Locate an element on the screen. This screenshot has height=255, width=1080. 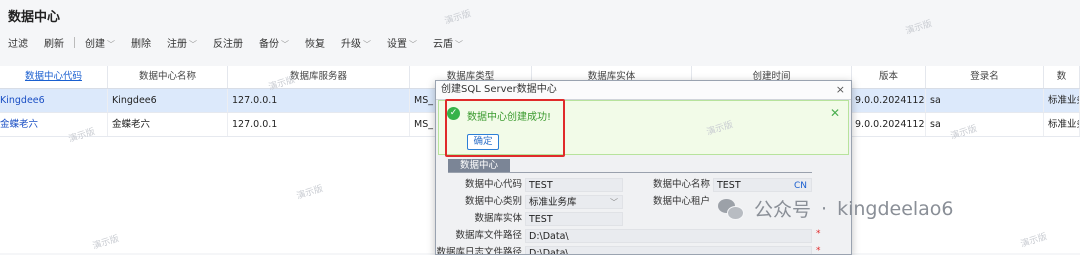
wechat-watermark: 公众号 · kingdeelao6 is located at coordinates (836, 208).